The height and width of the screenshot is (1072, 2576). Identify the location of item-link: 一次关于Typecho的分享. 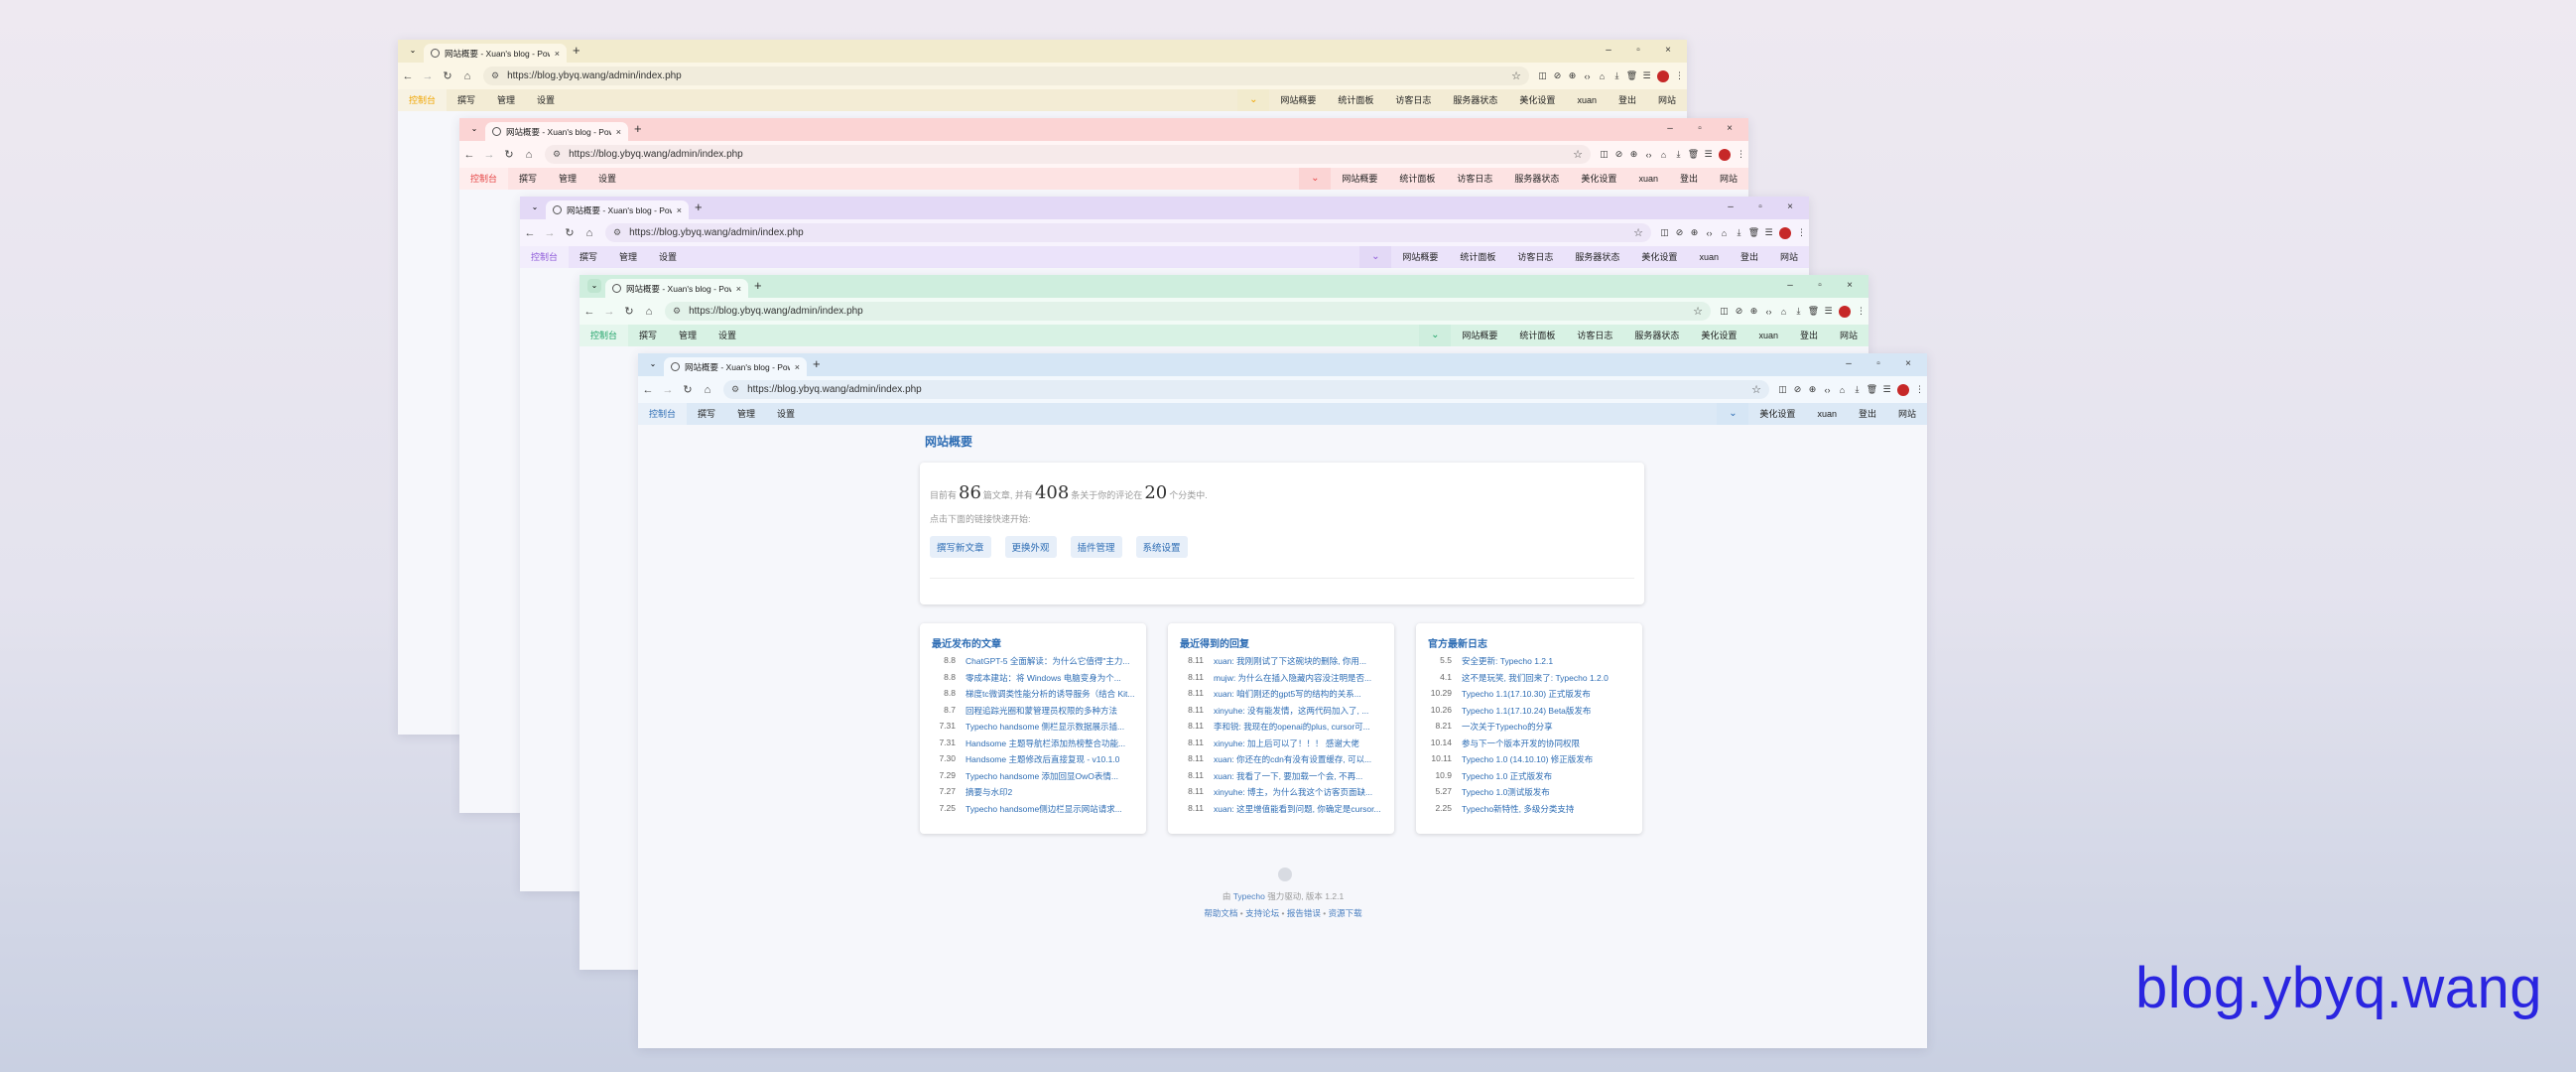
(1508, 729).